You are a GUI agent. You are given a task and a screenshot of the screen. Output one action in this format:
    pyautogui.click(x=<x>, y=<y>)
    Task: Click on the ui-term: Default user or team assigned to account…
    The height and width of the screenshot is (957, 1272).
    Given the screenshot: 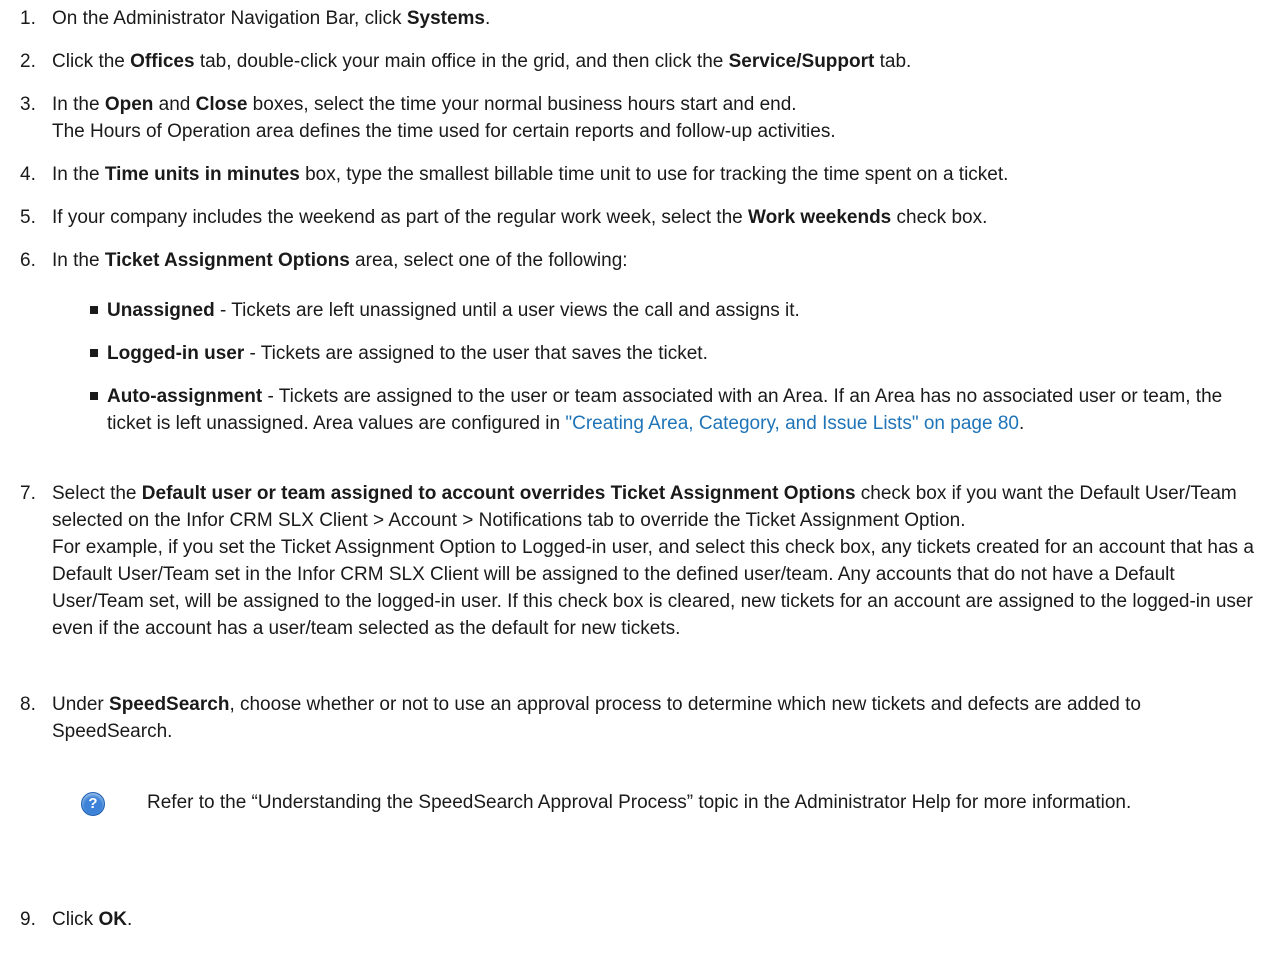 What is the action you would take?
    pyautogui.click(x=498, y=493)
    